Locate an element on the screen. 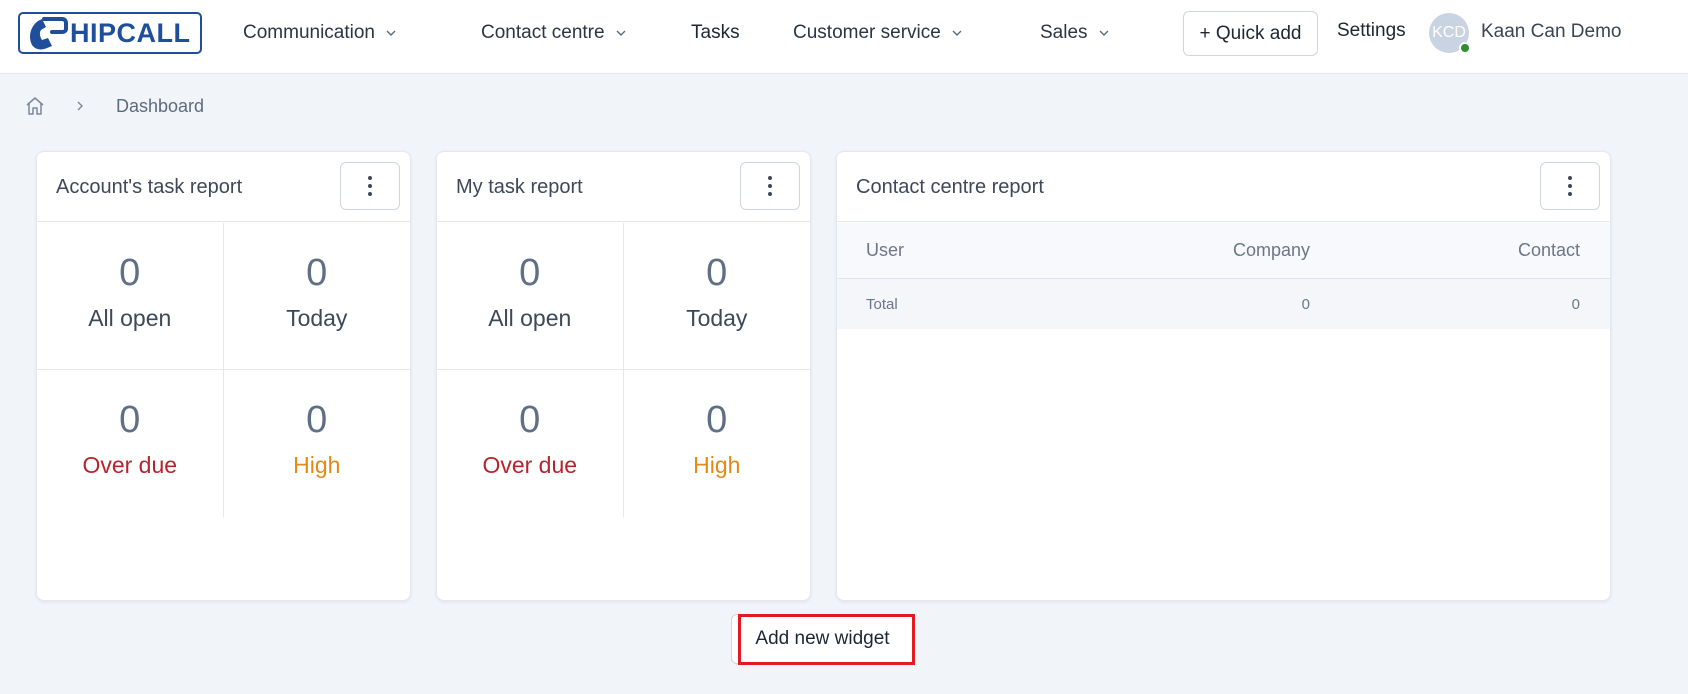 The width and height of the screenshot is (1688, 694). add-new-widget-button: Add new widget is located at coordinates (822, 639).